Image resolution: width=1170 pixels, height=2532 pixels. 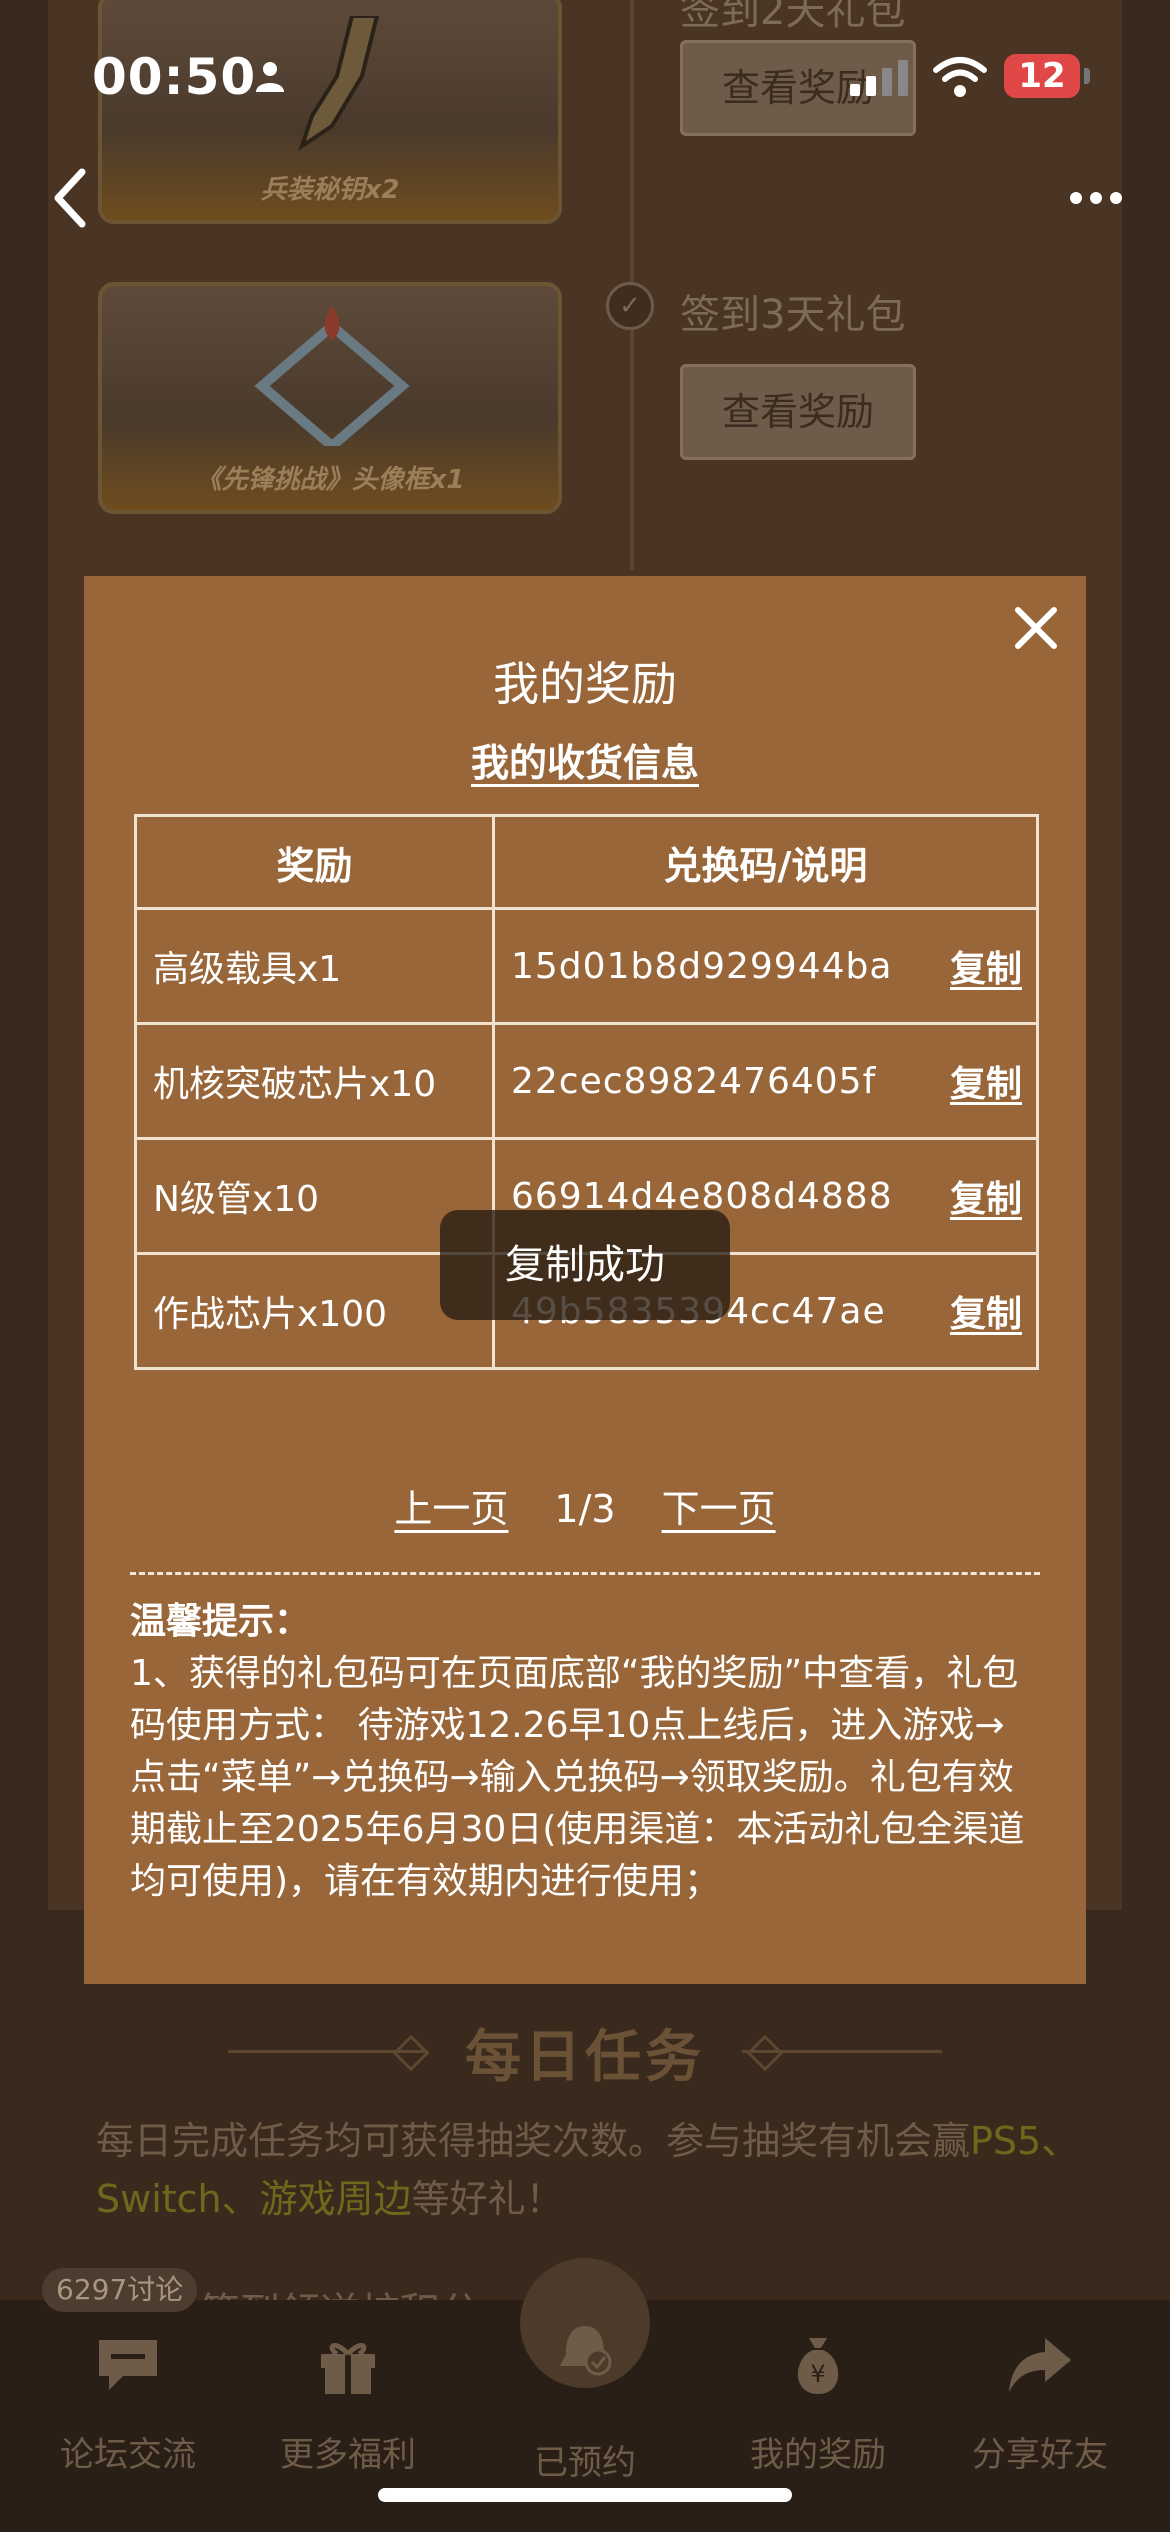 I want to click on tips-title: 温馨提示：, so click(x=220, y=1621).